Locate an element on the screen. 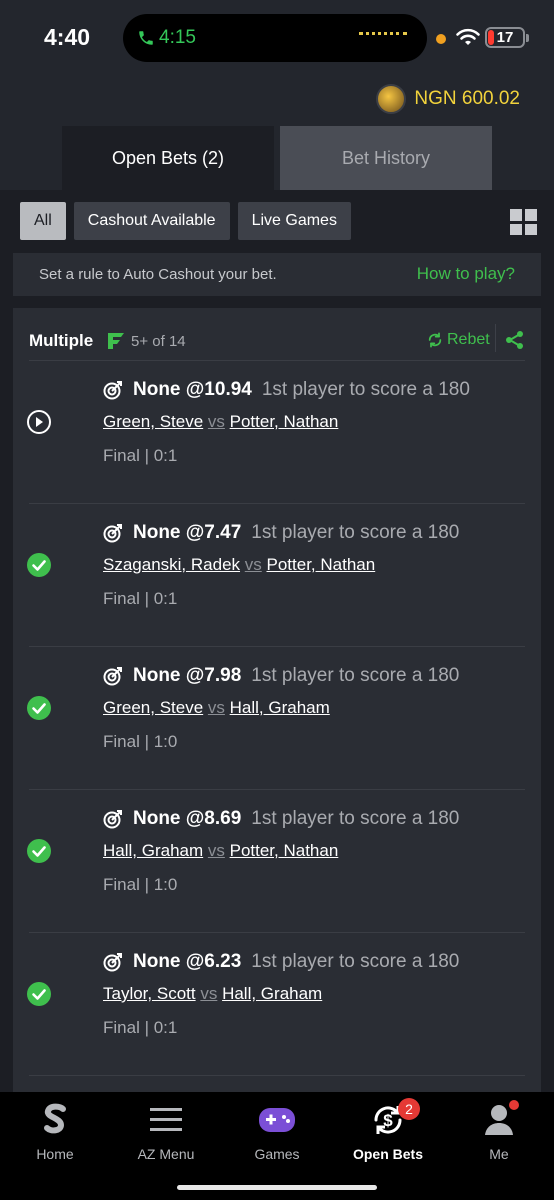 The image size is (554, 1200). wifi-icon is located at coordinates (468, 36).